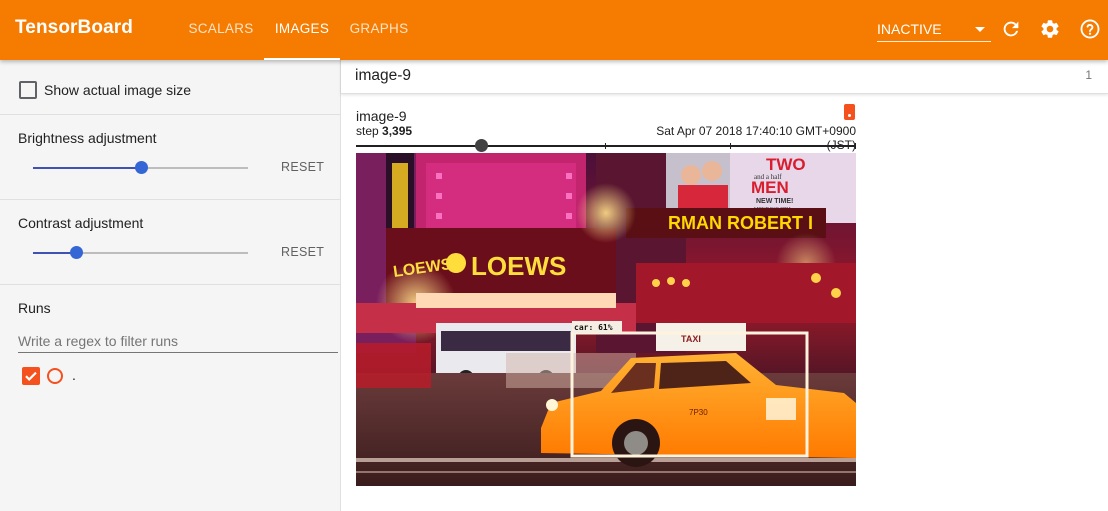  Describe the element at coordinates (786, 164) in the screenshot. I see `billboard-text-two: TWO` at that location.